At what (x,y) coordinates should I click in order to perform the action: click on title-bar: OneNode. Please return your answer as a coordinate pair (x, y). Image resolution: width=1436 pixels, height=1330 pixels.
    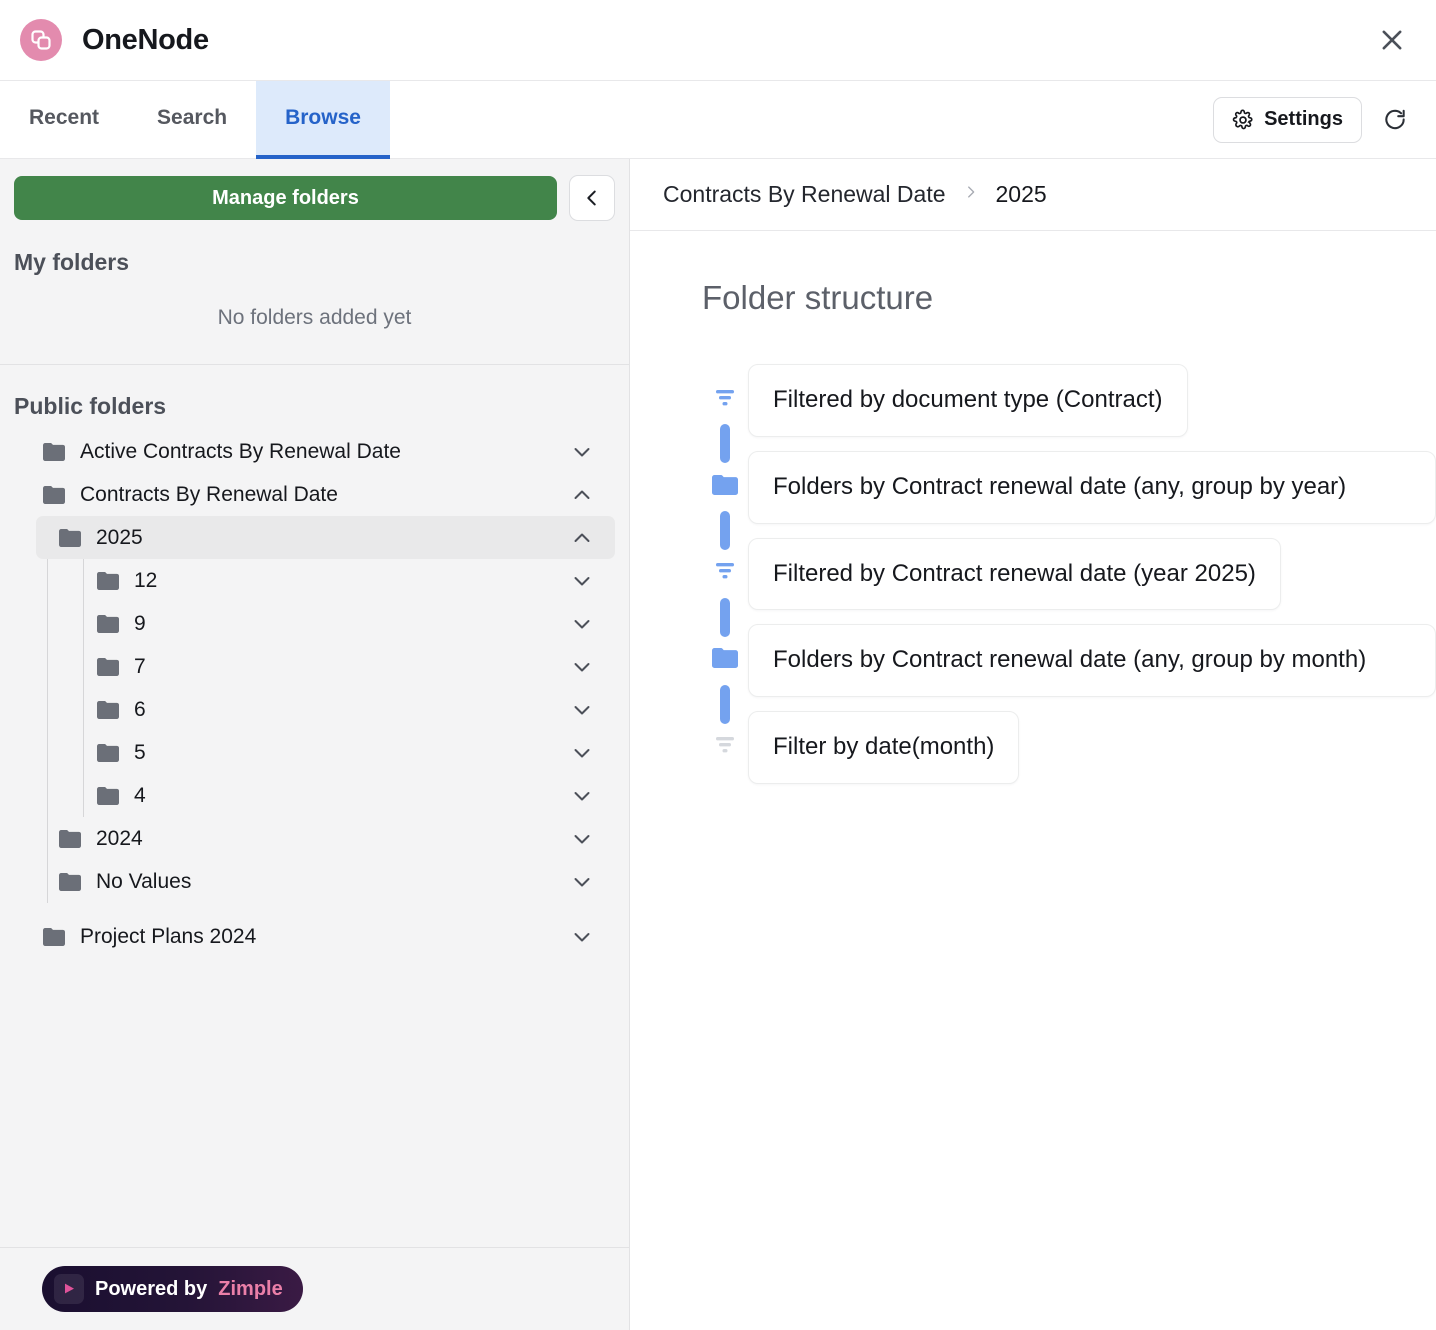
    Looking at the image, I should click on (718, 40).